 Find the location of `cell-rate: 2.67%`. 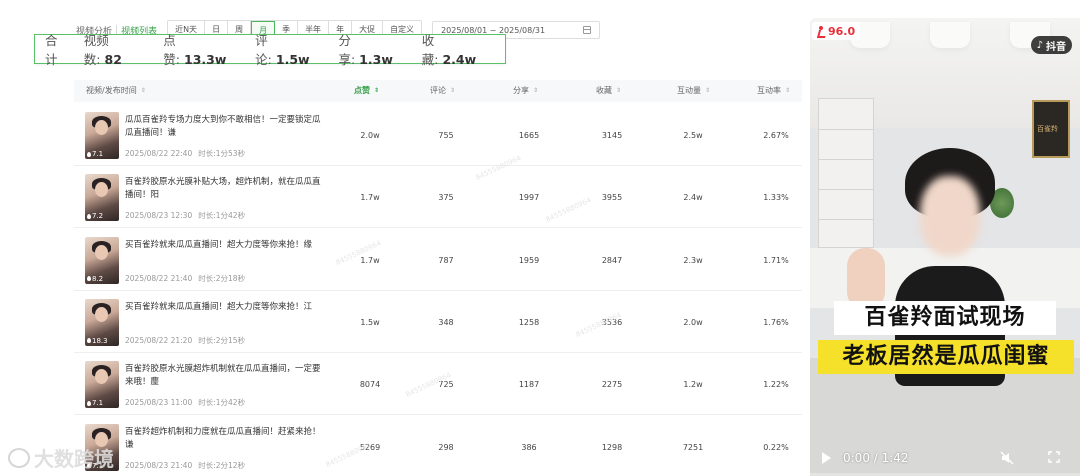

cell-rate: 2.67% is located at coordinates (776, 135).